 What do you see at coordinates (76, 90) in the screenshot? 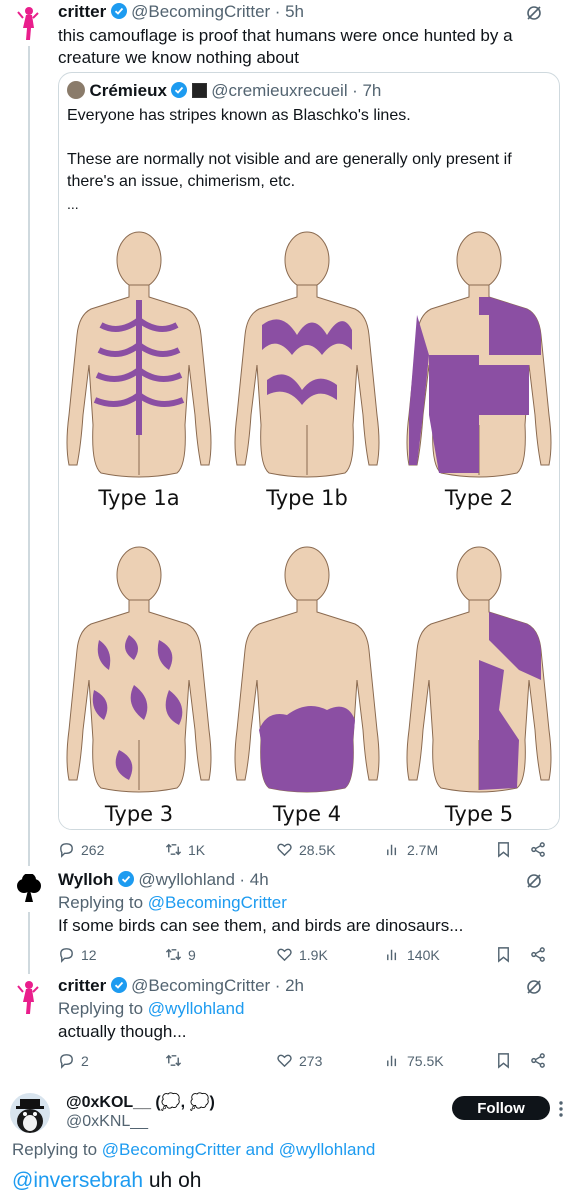
I see `quote-avatar` at bounding box center [76, 90].